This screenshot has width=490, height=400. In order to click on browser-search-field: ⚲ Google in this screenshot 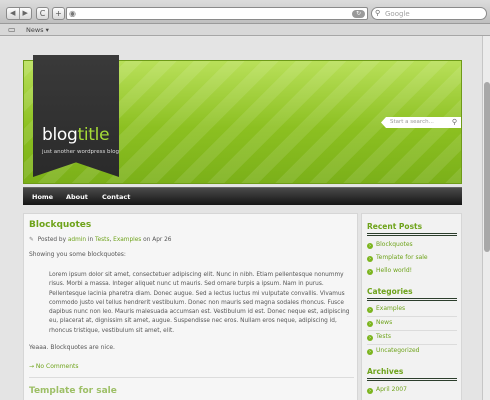, I will do `click(429, 13)`.